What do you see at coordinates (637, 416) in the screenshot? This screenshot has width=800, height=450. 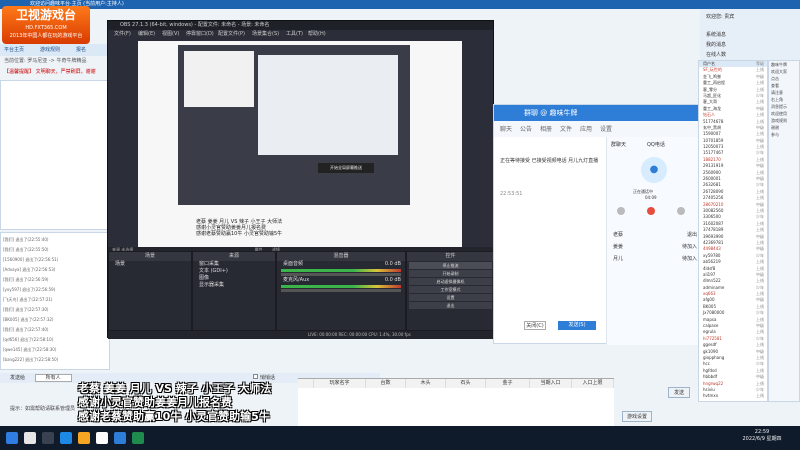 I see `game-settings-button: 游戏设置` at bounding box center [637, 416].